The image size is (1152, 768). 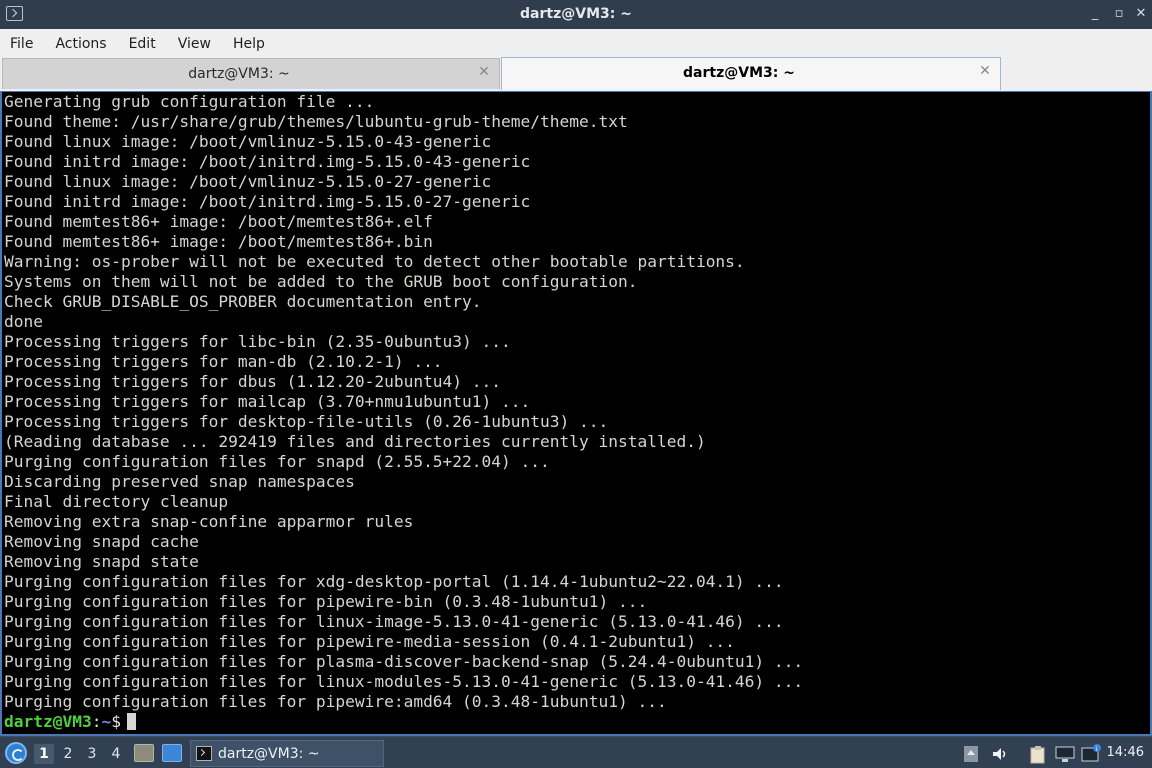 I want to click on desktop-2-button: 2, so click(x=68, y=754).